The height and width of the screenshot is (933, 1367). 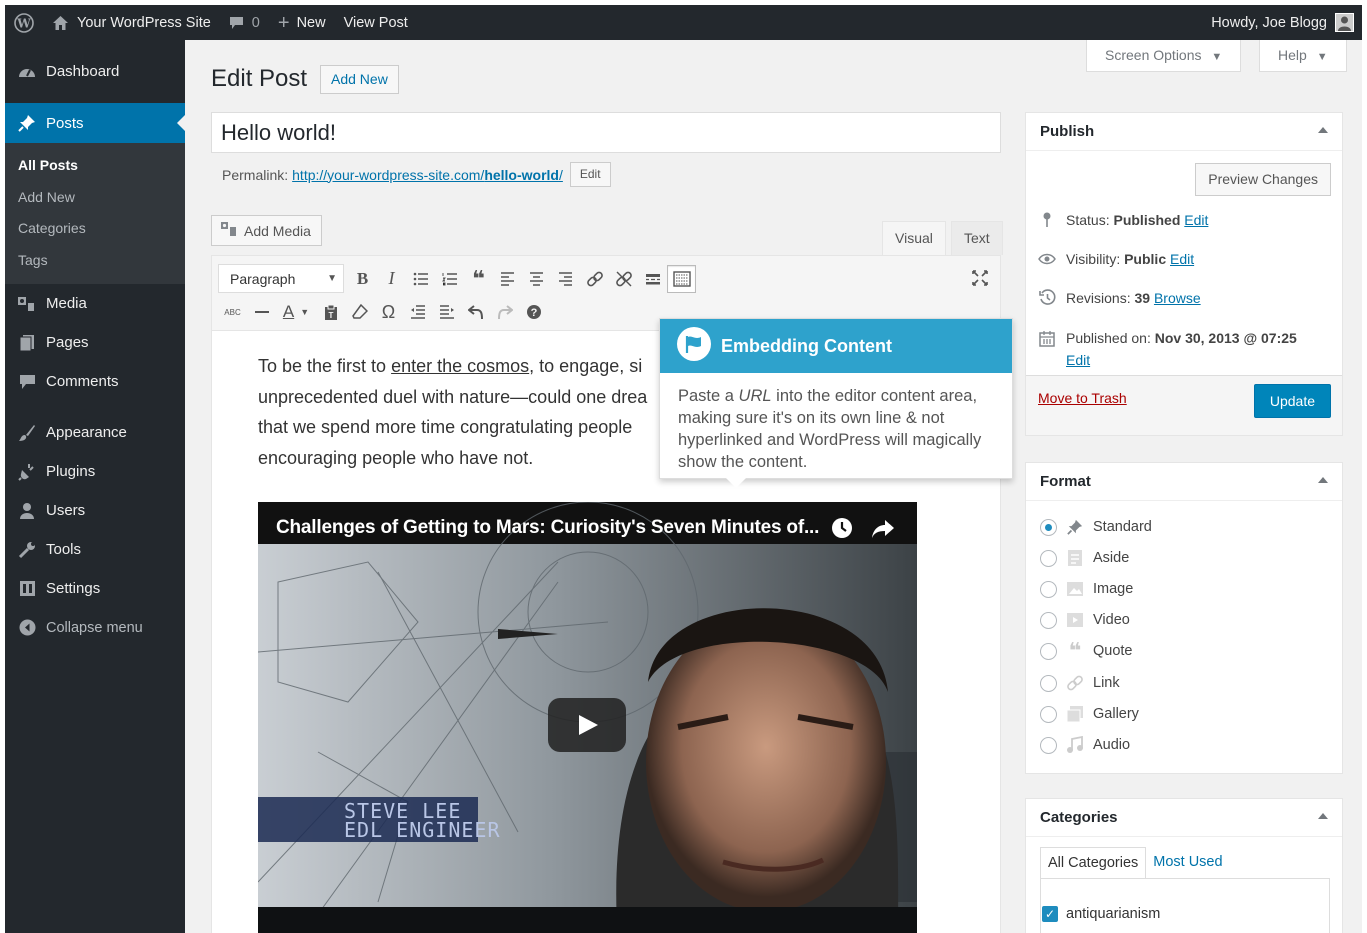 I want to click on my-account: Howdy, Joe Blogg, so click(x=1282, y=22).